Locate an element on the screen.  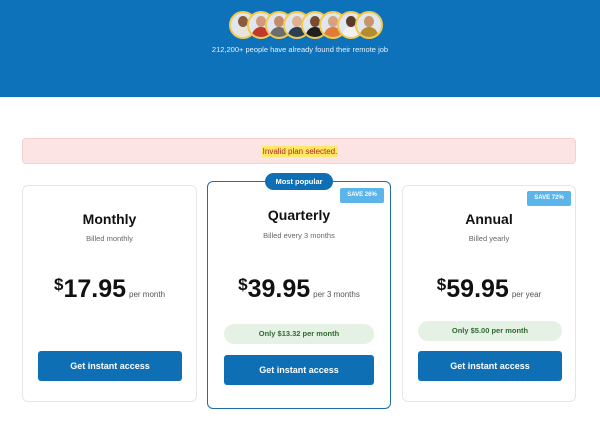
error-alert: Invalid plan selected. is located at coordinates (299, 151).